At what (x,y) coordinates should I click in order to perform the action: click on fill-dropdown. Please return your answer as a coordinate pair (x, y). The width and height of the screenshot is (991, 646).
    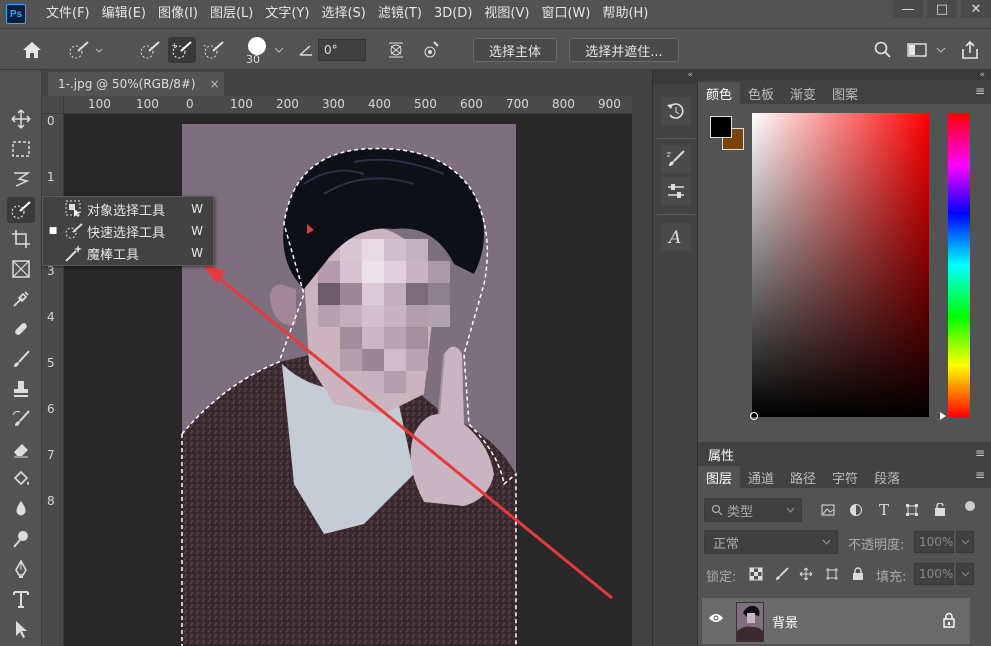
    Looking at the image, I should click on (965, 574).